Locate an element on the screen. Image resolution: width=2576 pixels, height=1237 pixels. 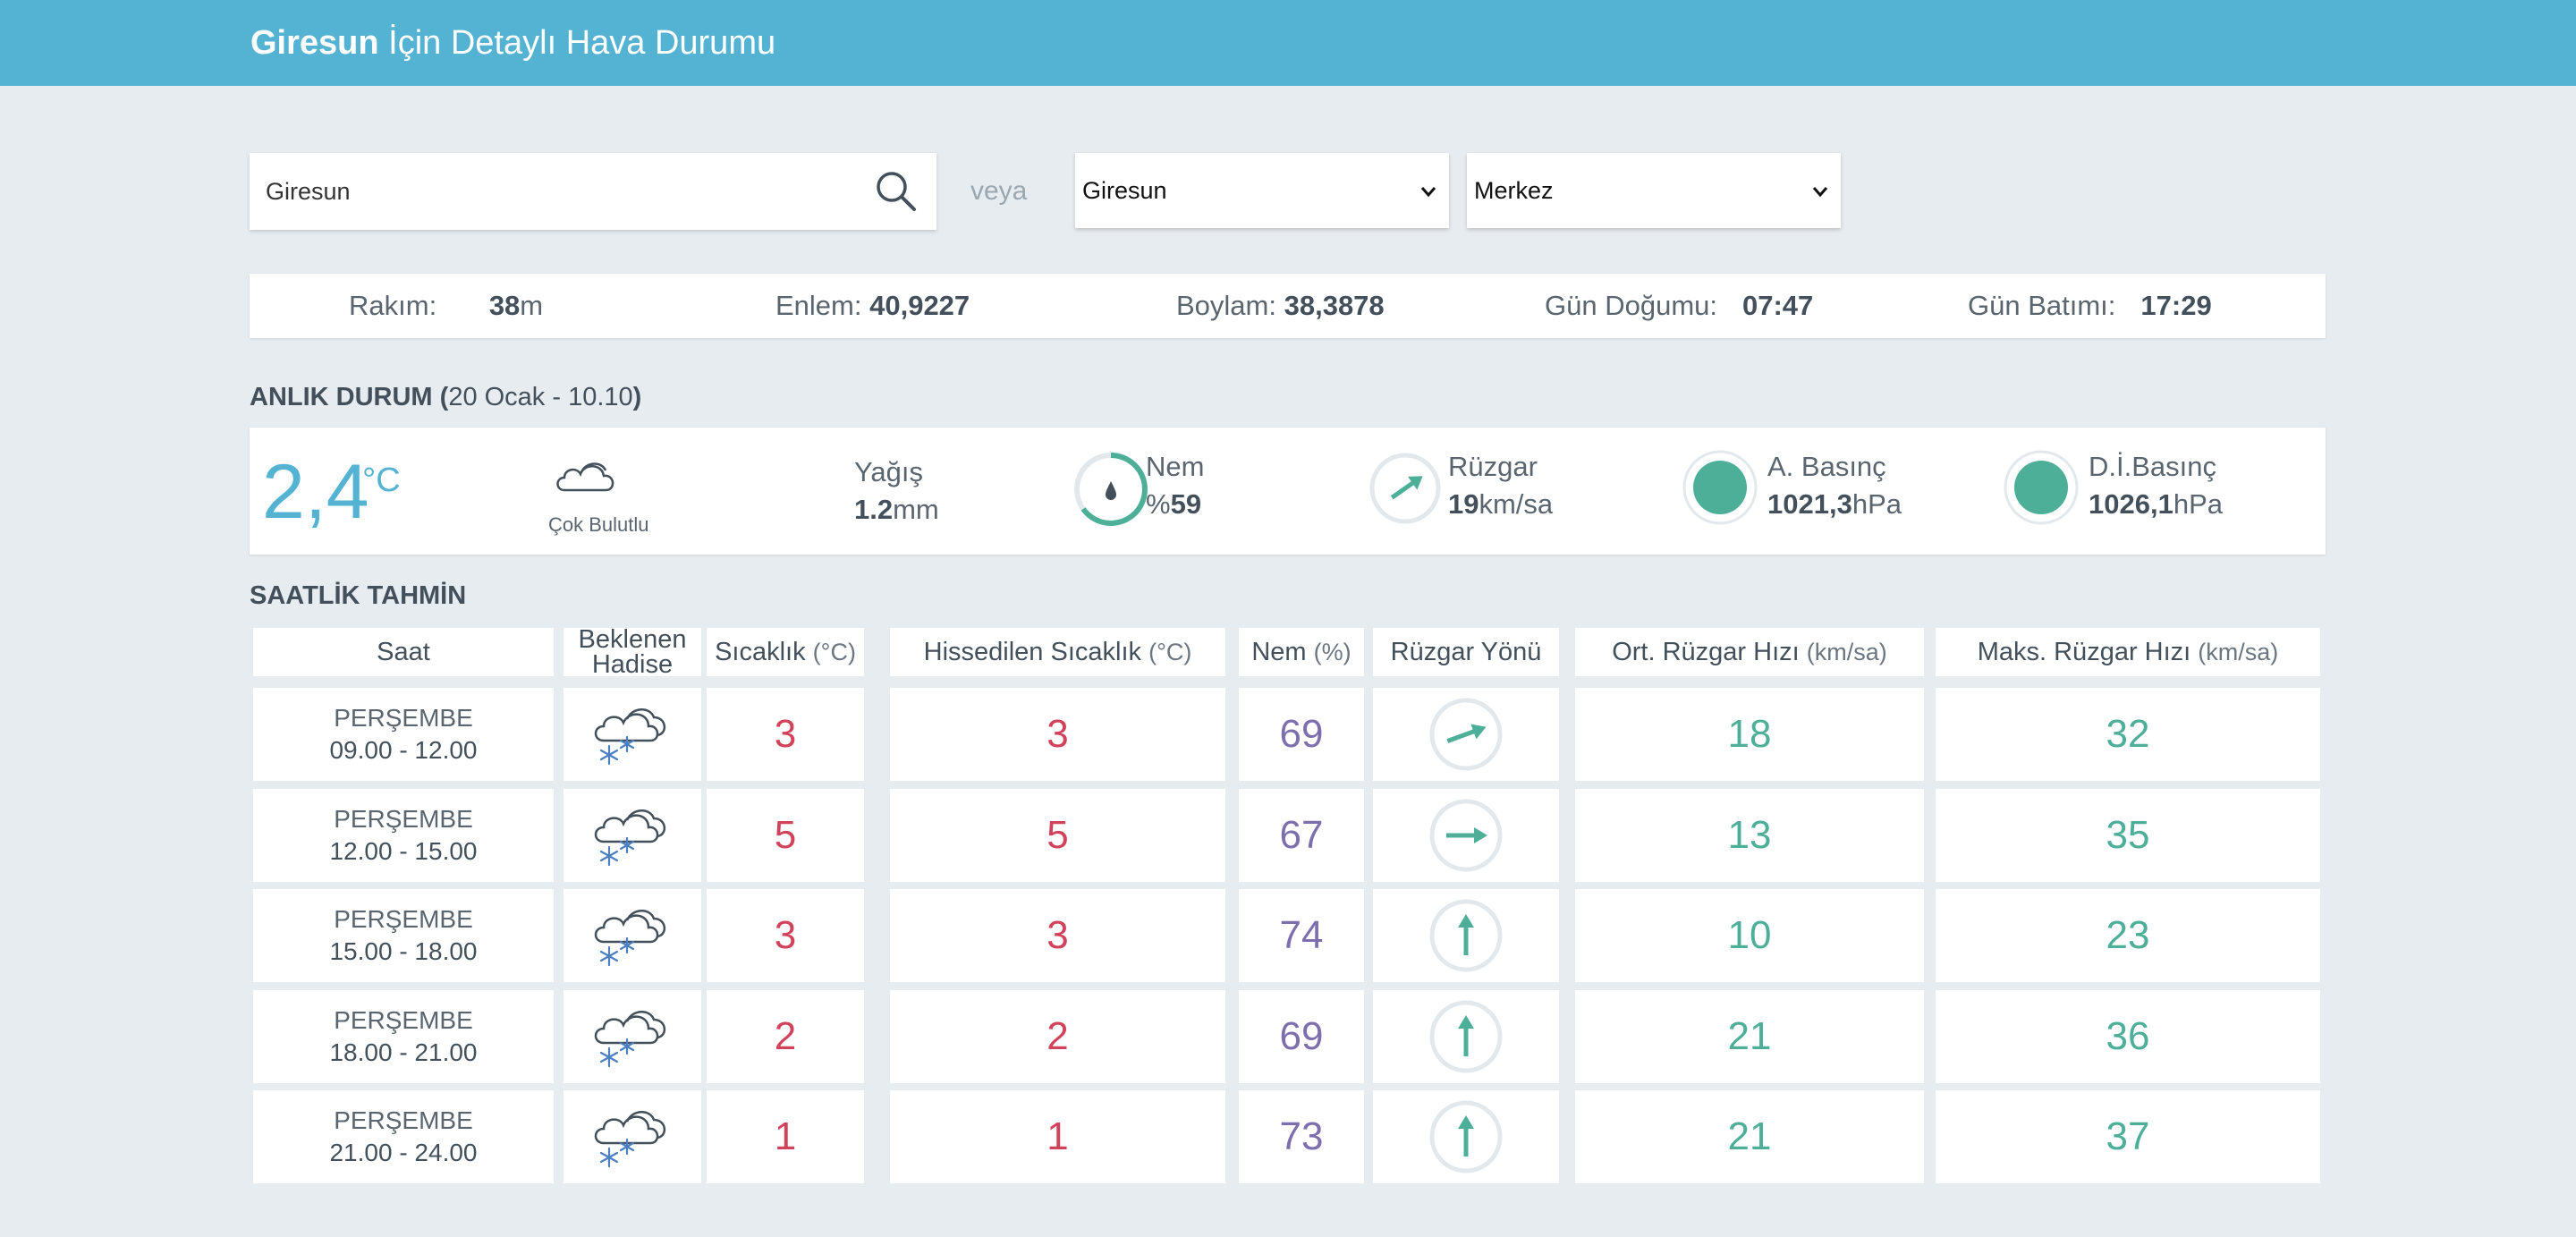
row-time: PERŞEMBE 21.00 - 24.00 is located at coordinates (403, 1137).